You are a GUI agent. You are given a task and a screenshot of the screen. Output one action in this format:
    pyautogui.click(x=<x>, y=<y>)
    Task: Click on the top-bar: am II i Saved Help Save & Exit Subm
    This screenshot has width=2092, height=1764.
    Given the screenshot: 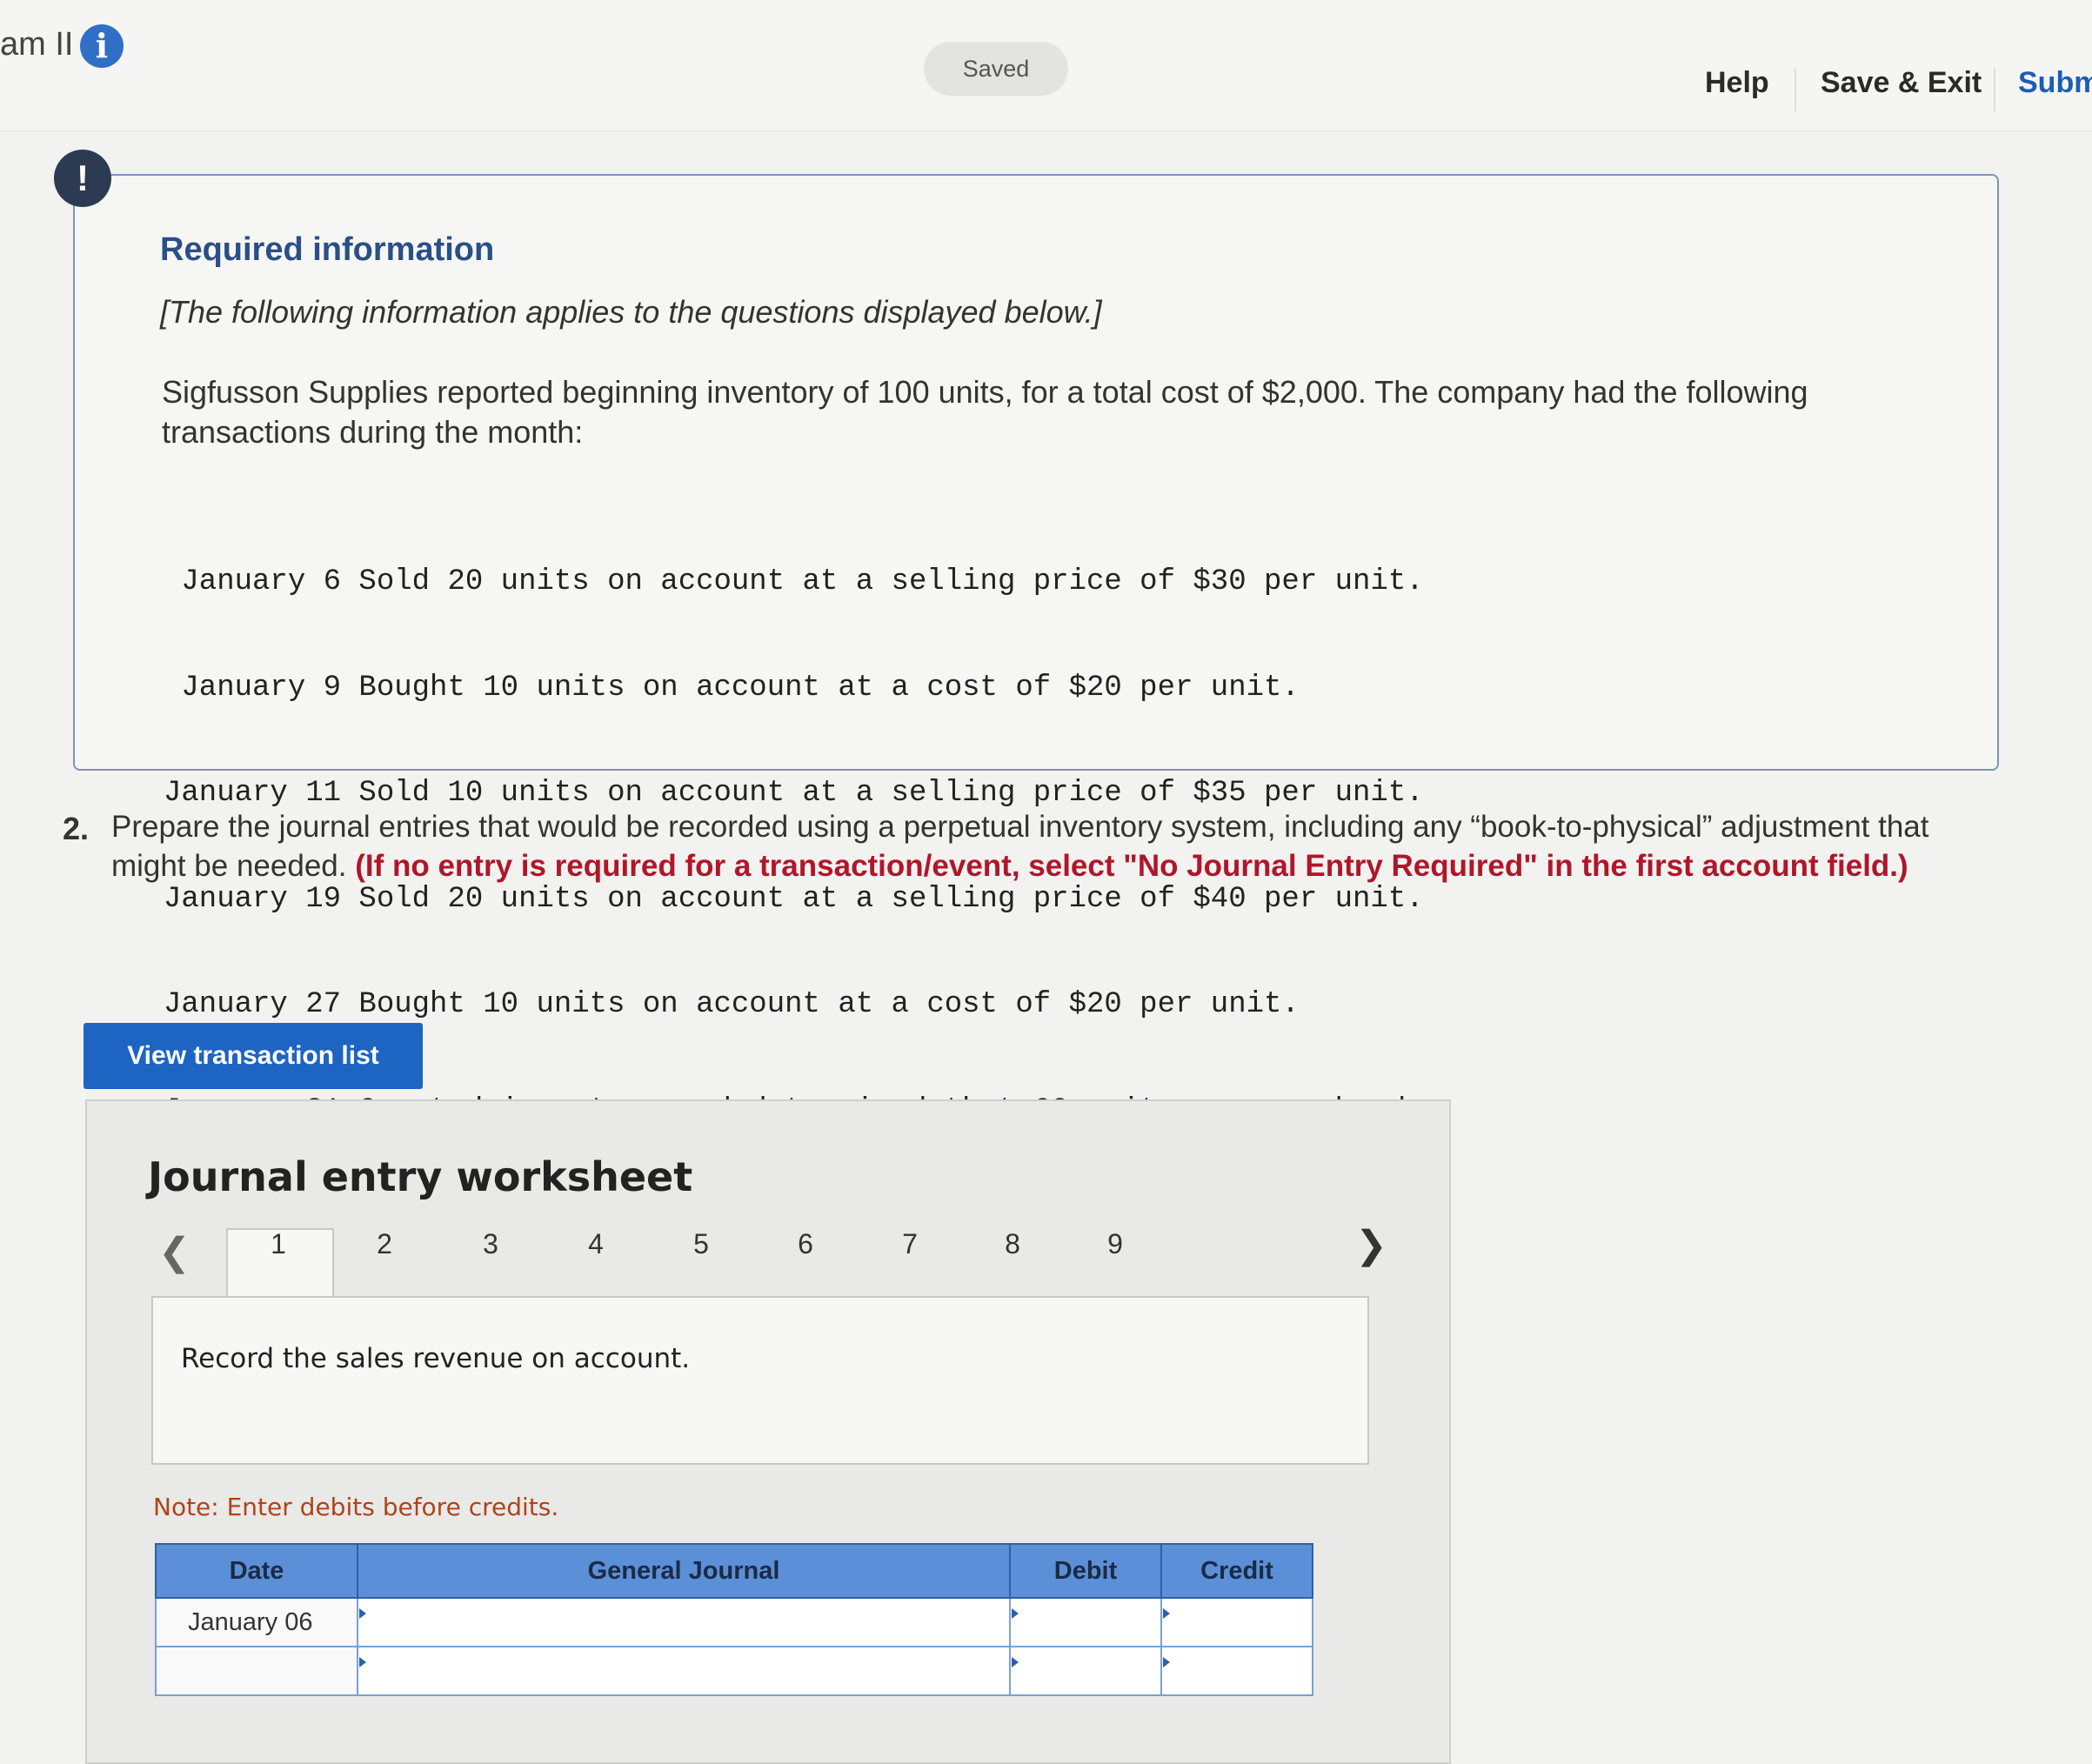 What is the action you would take?
    pyautogui.click(x=1046, y=65)
    